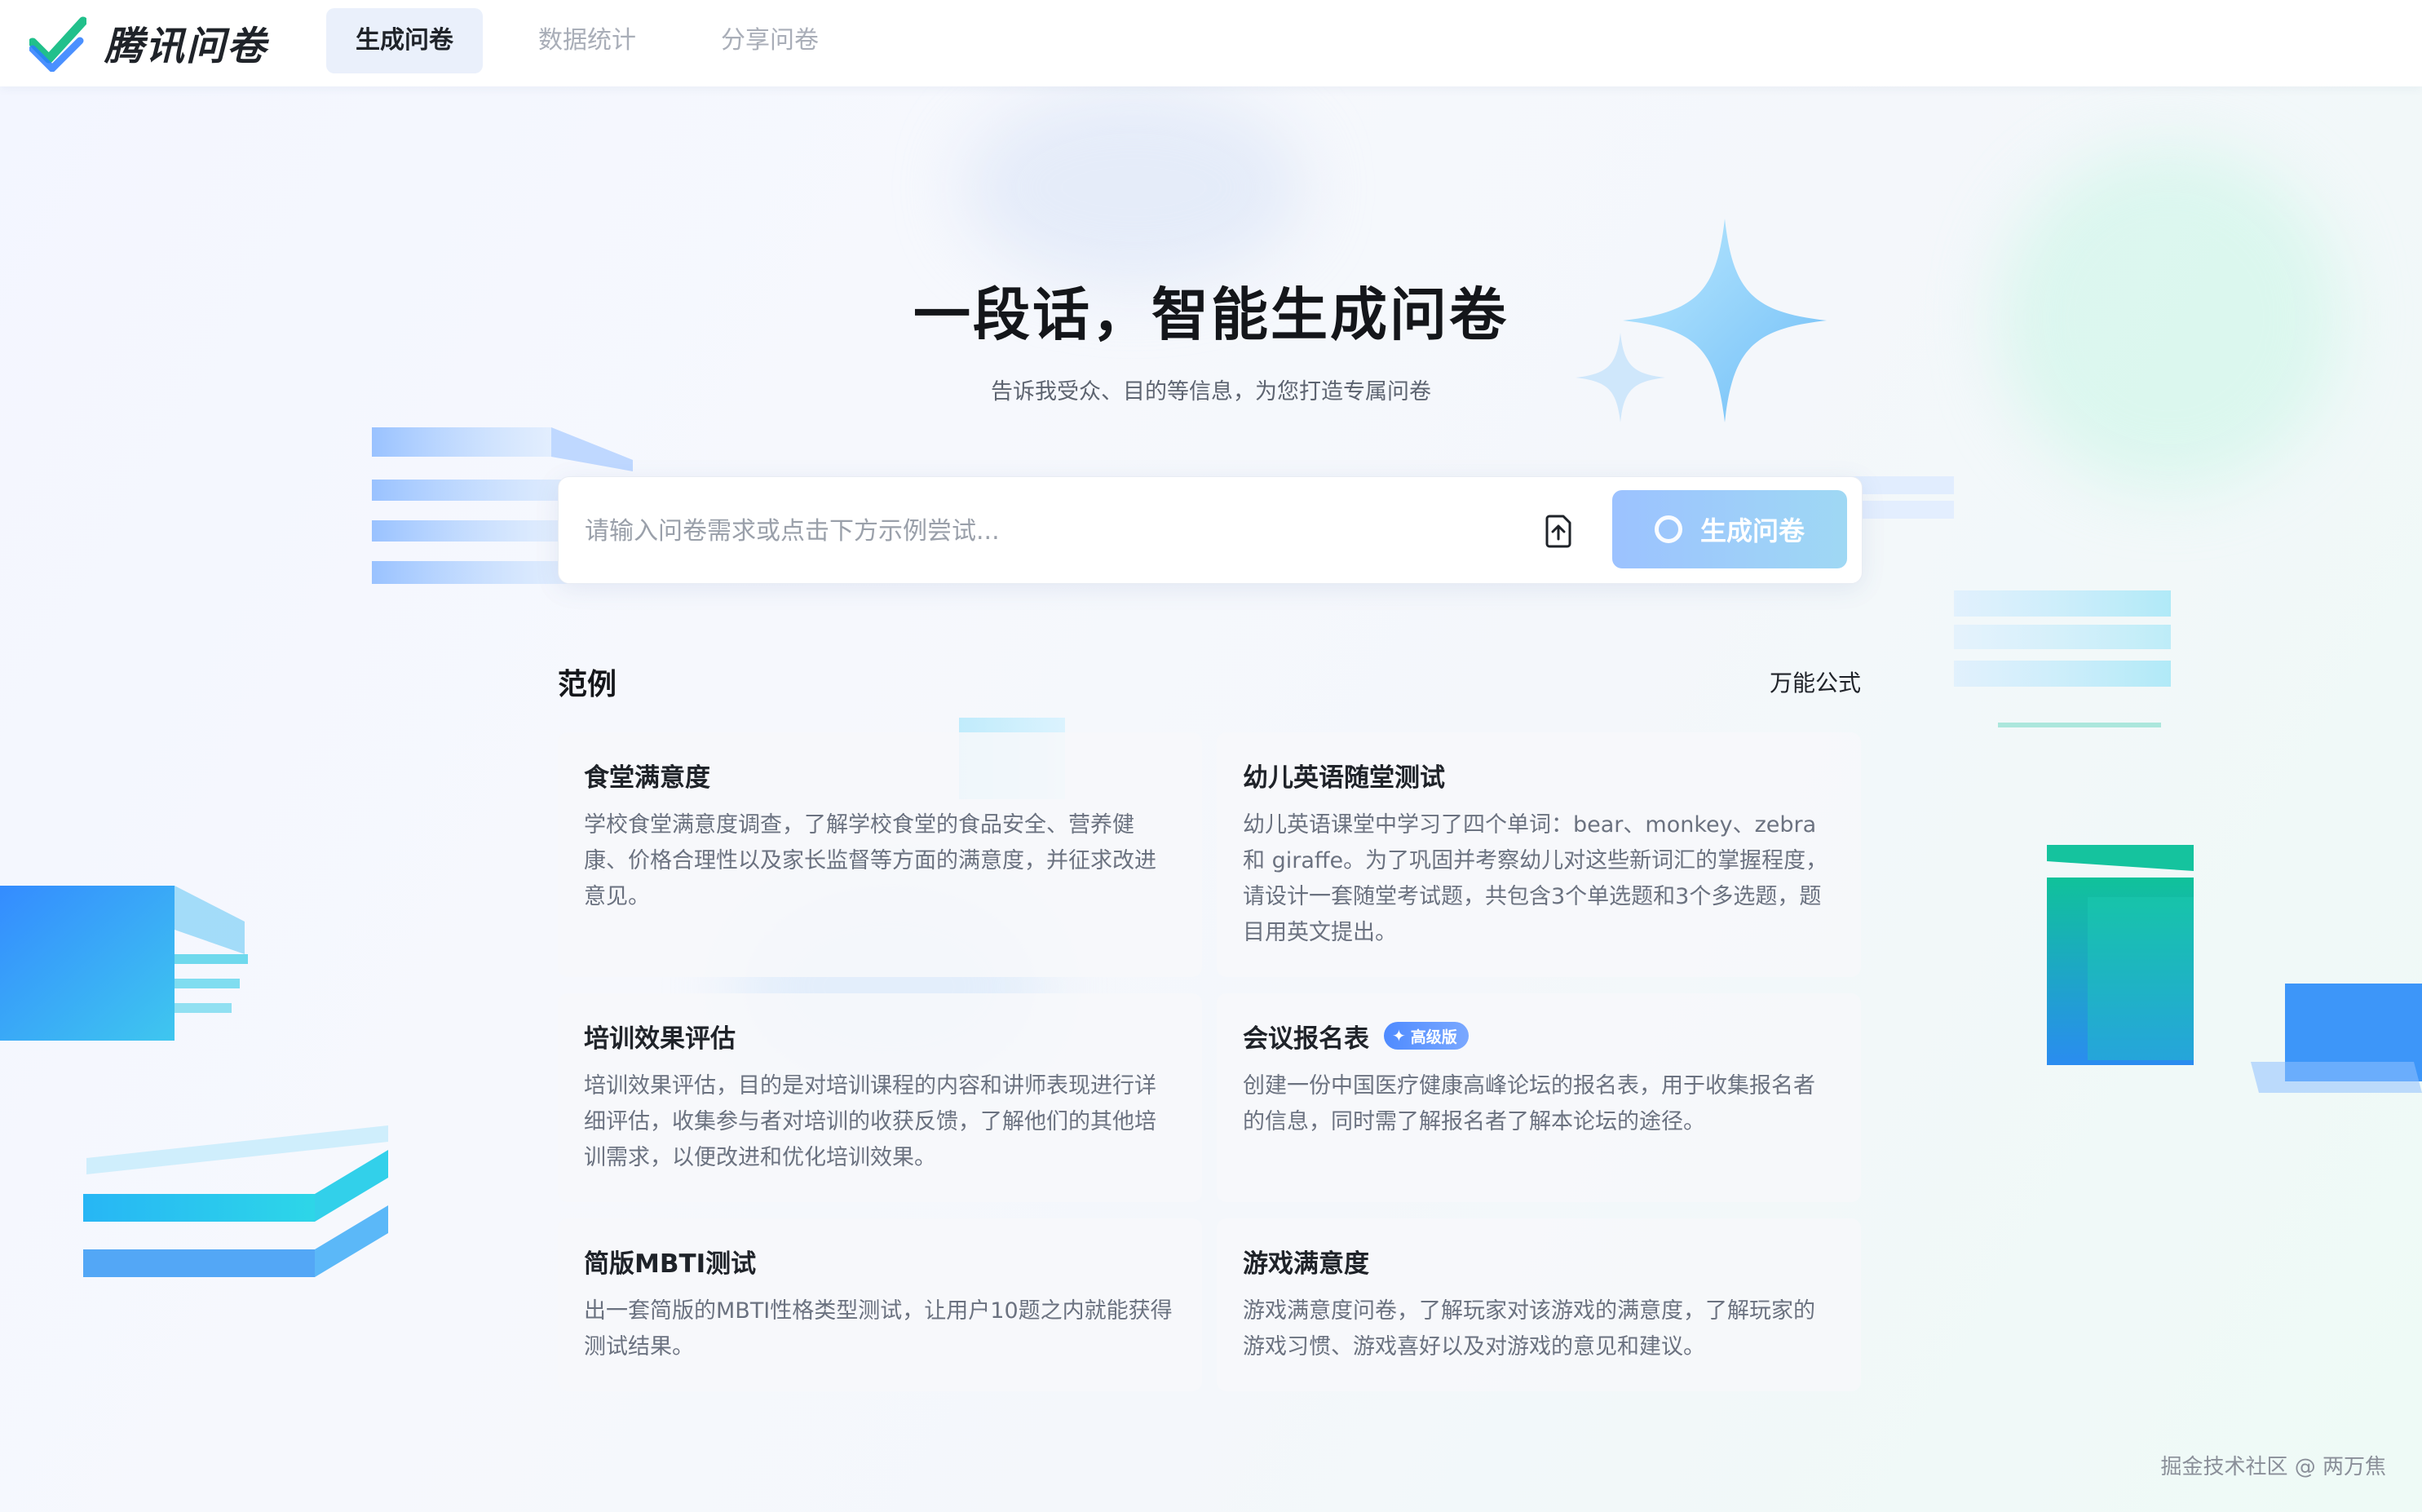 This screenshot has height=1512, width=2422. I want to click on decorative-cube-right, so click(2336, 1038).